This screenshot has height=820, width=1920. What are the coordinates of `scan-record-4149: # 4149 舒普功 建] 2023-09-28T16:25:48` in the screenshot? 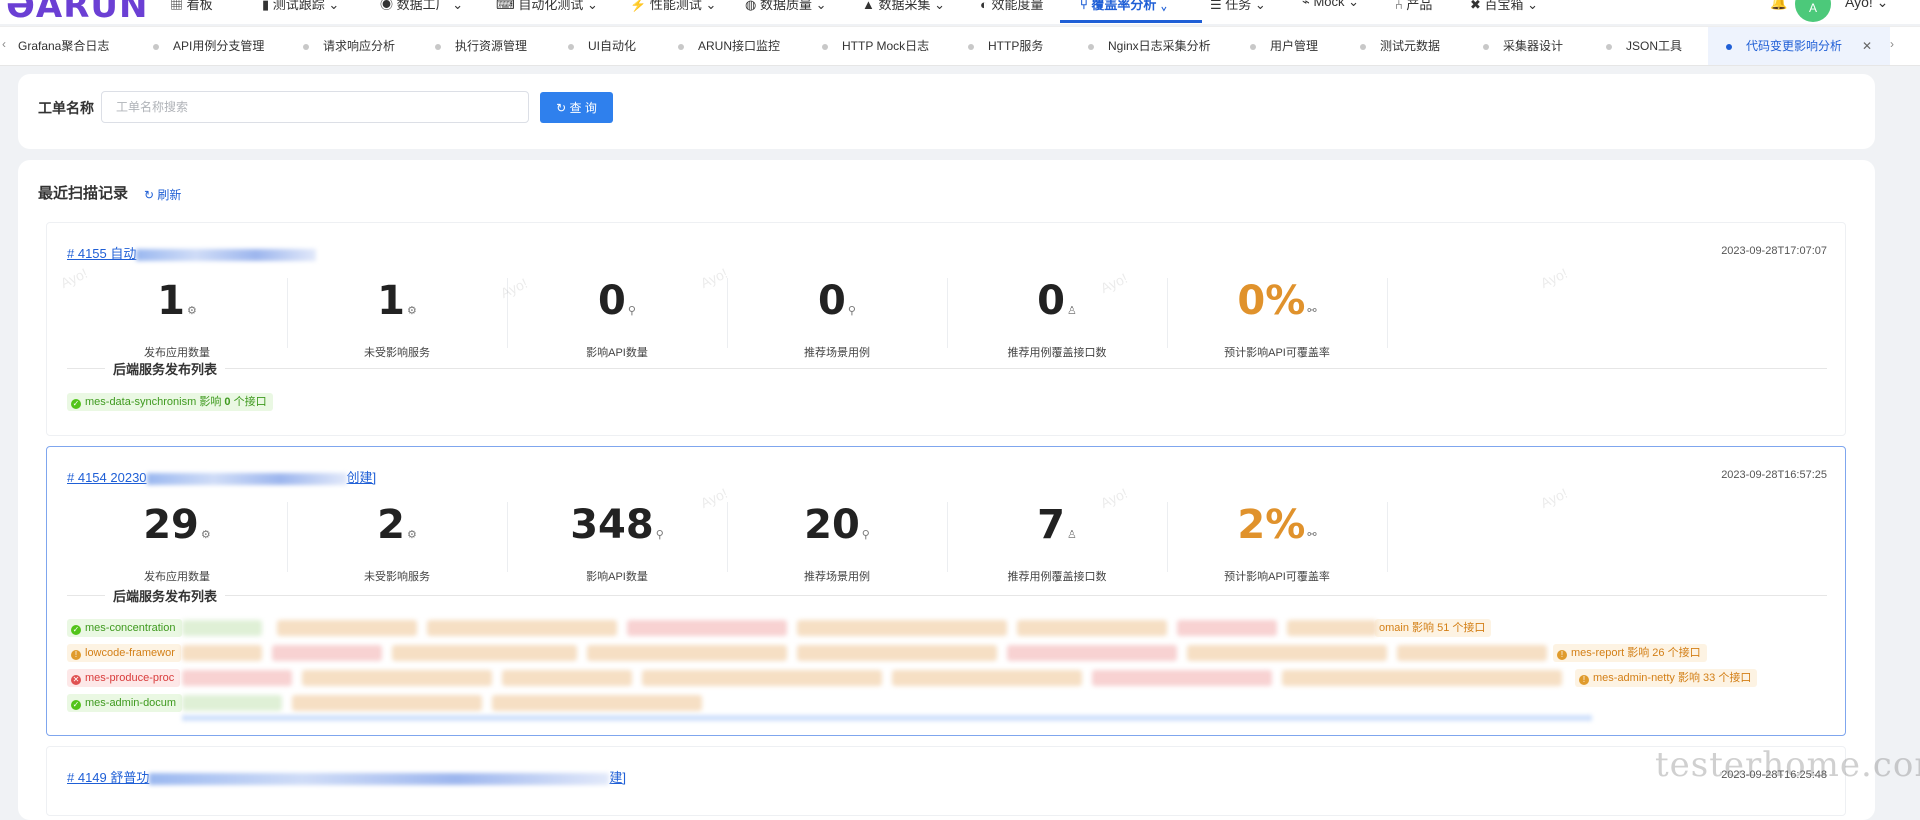 It's located at (946, 781).